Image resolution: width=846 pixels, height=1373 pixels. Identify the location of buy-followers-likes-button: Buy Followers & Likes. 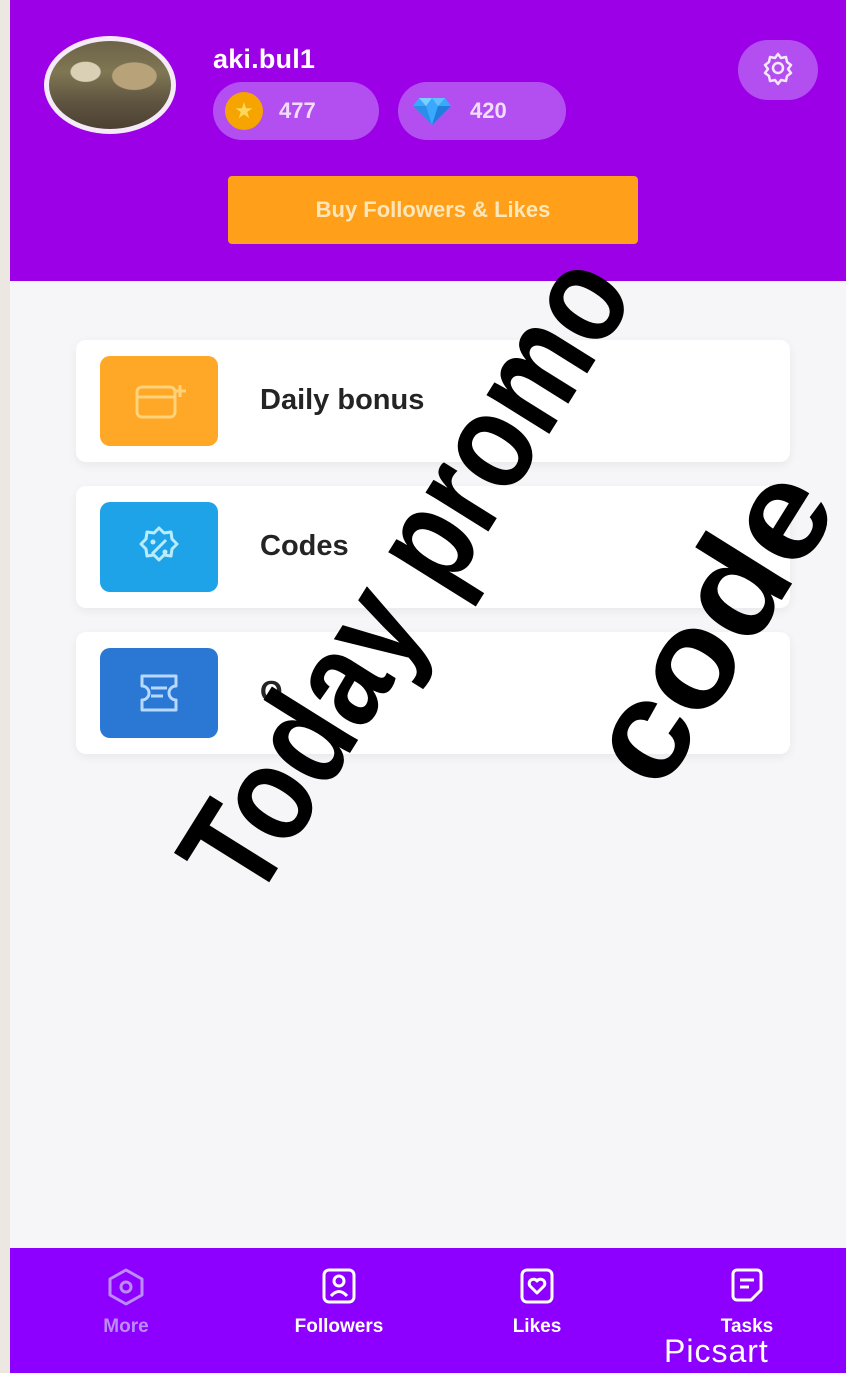
(433, 210).